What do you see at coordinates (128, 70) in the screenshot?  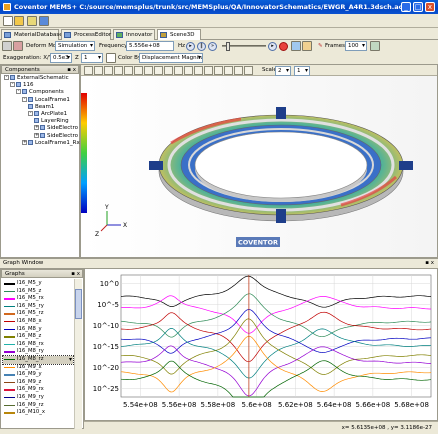 I see `fit-view-icon` at bounding box center [128, 70].